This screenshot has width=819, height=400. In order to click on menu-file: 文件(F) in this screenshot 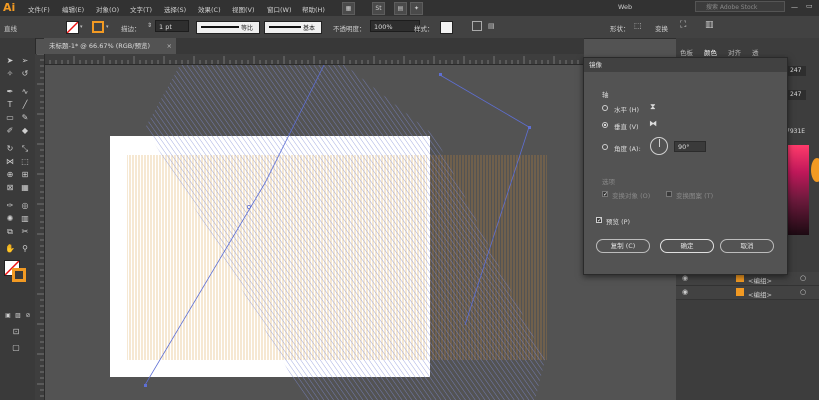, I will do `click(39, 9)`.